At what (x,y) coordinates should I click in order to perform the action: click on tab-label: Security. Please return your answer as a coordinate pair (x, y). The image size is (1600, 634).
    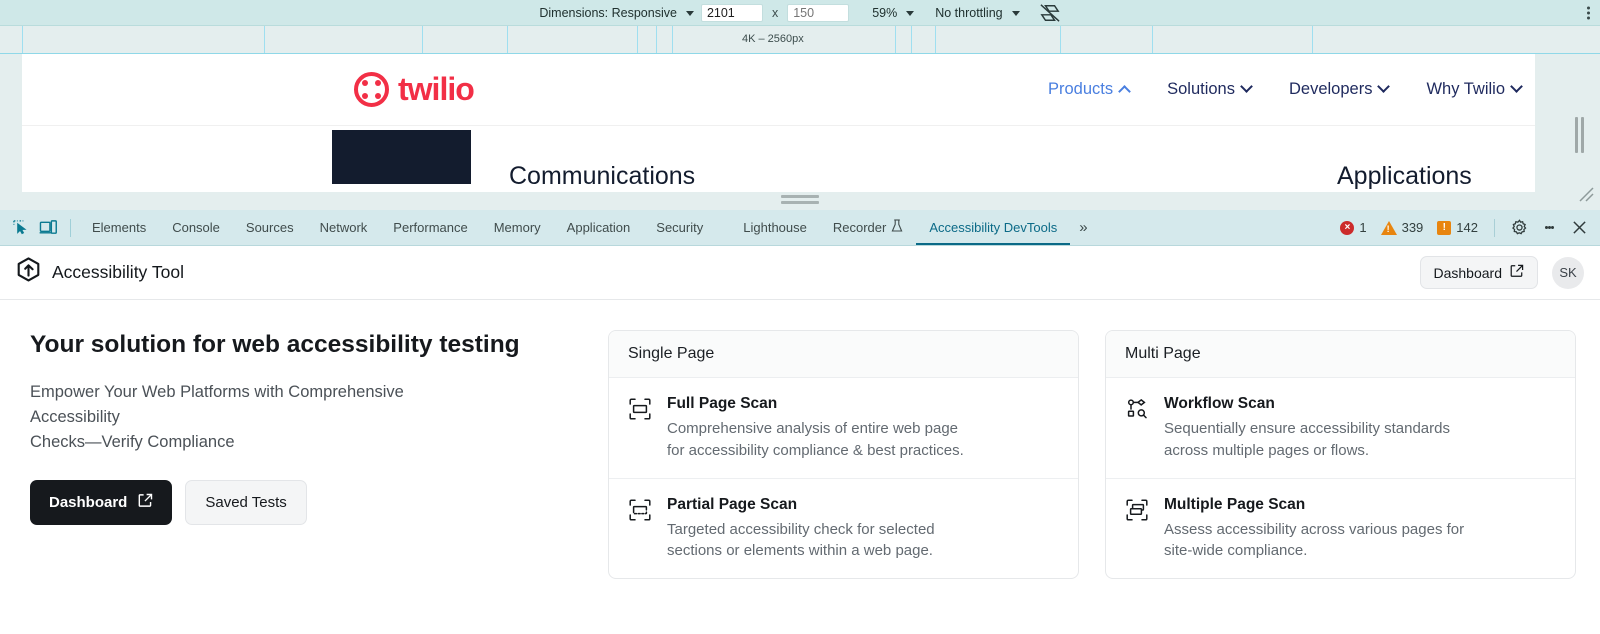
    Looking at the image, I should click on (680, 227).